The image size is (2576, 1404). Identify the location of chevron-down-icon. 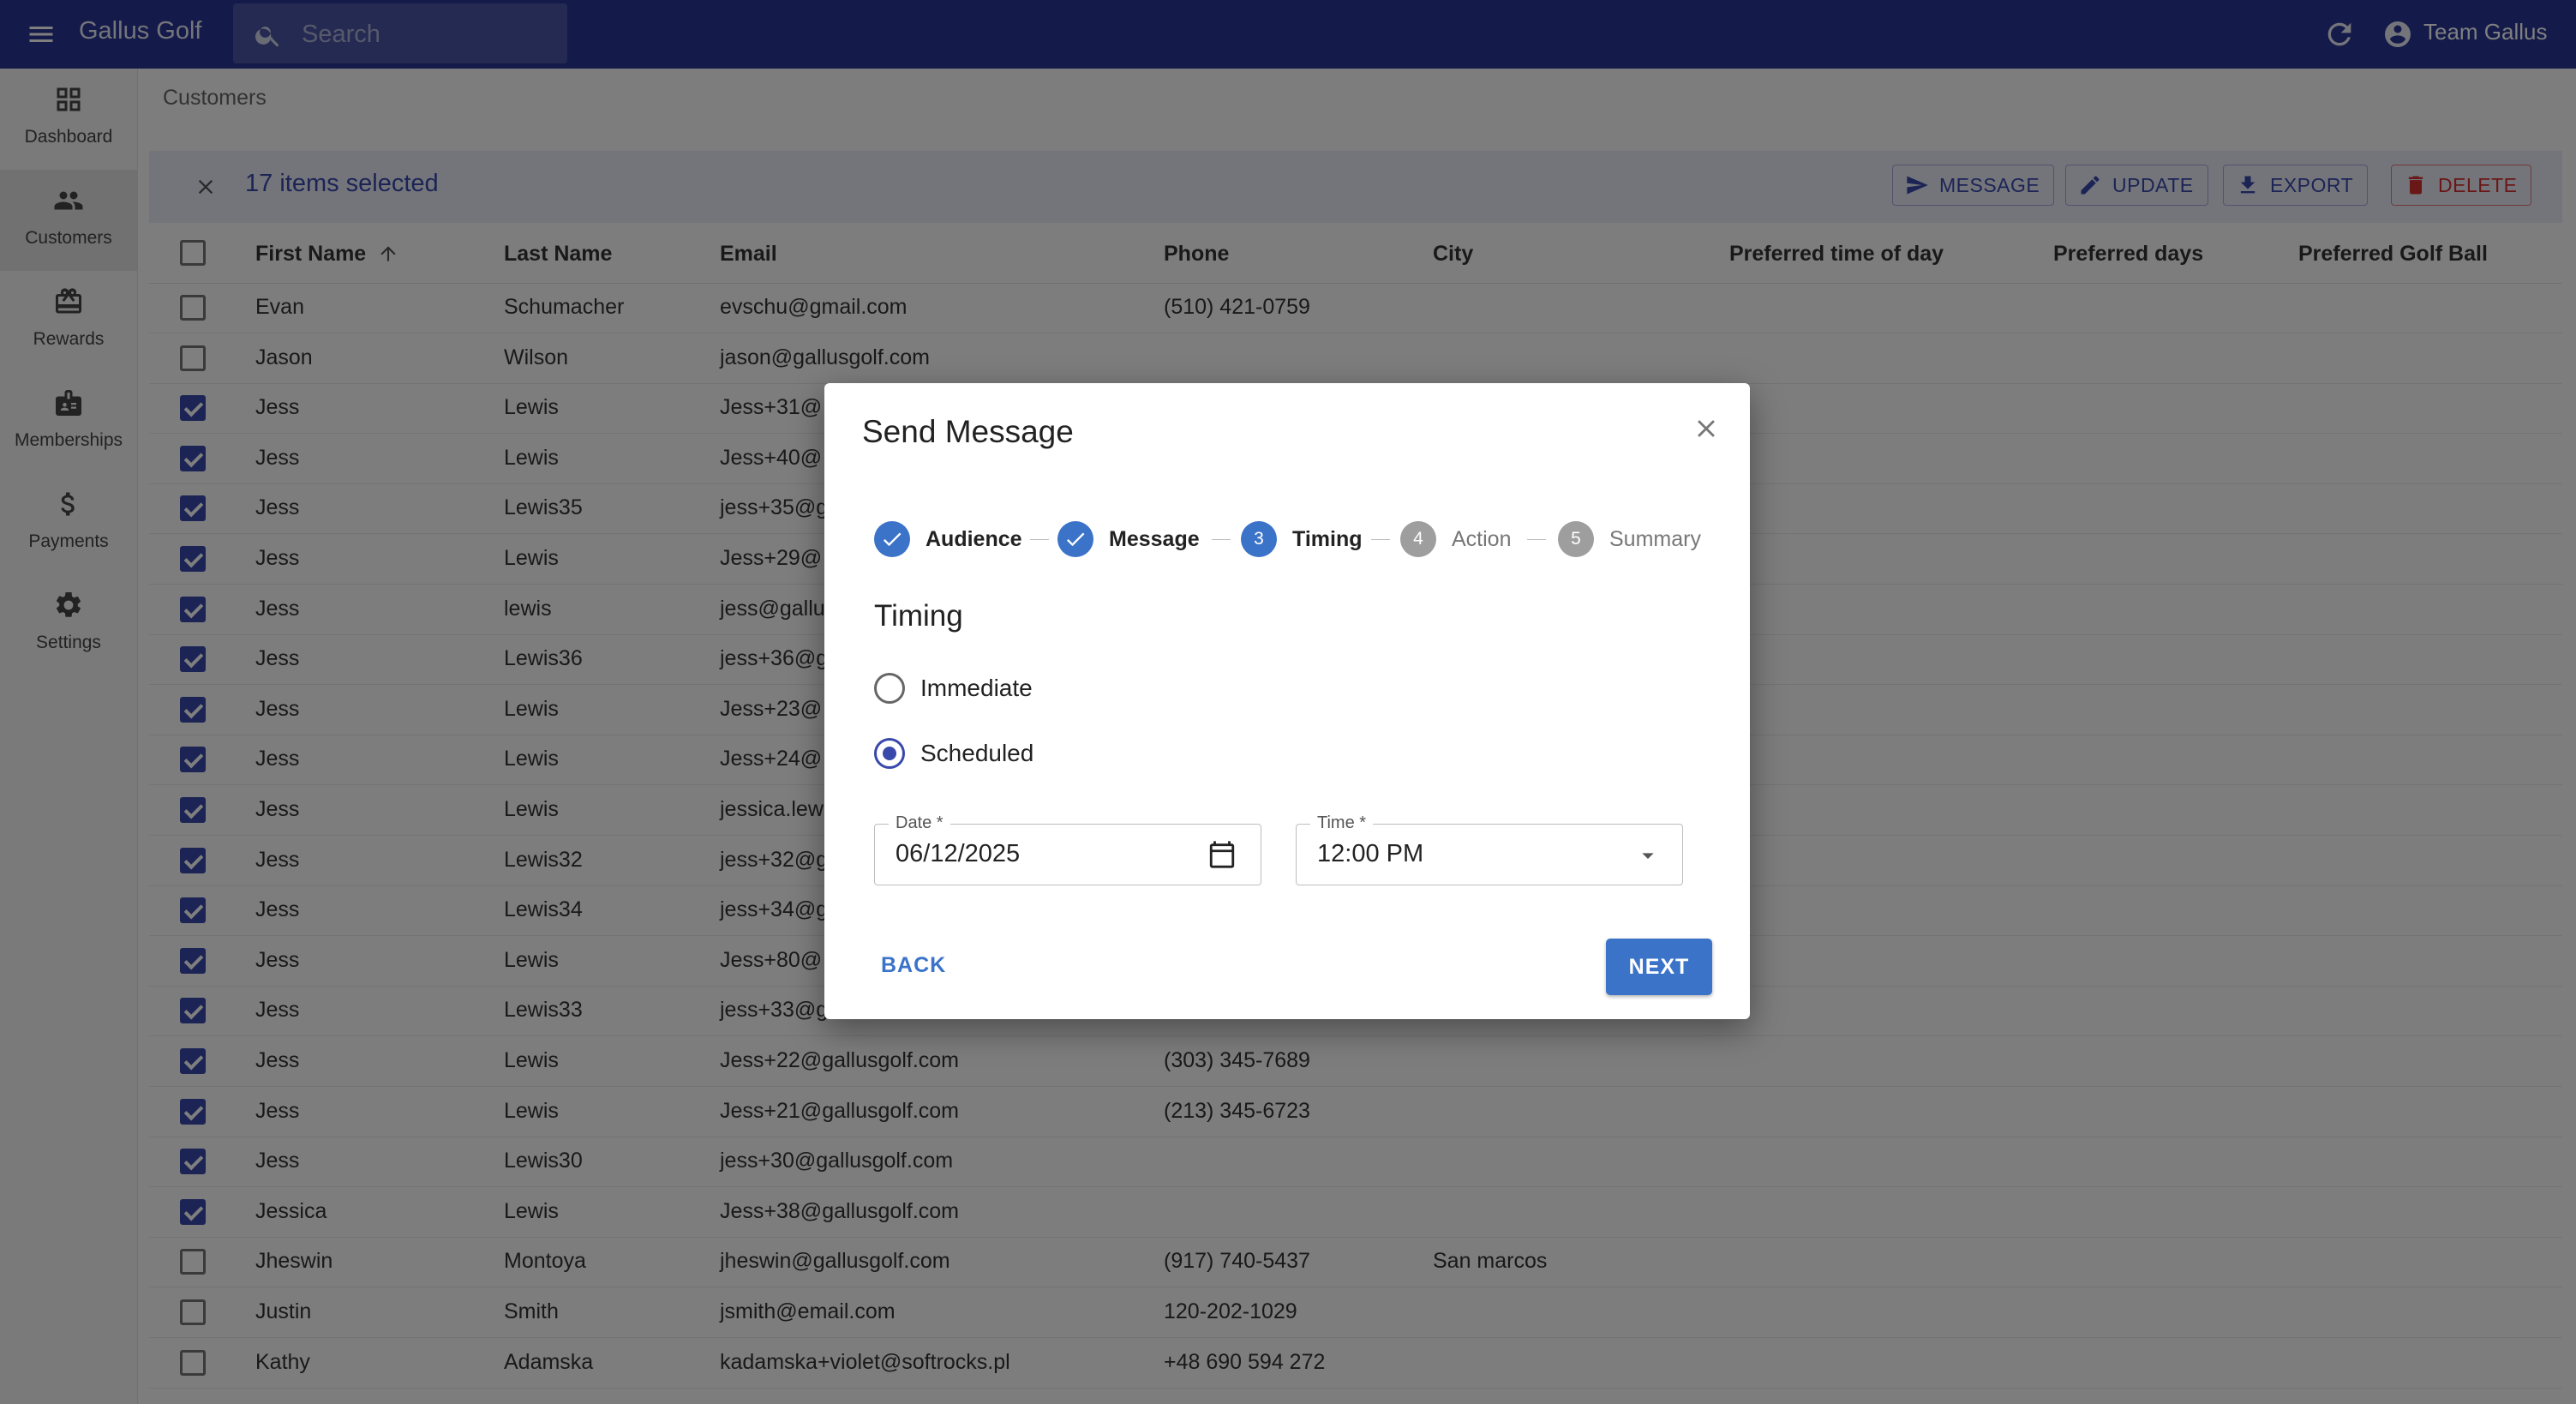
(1648, 855).